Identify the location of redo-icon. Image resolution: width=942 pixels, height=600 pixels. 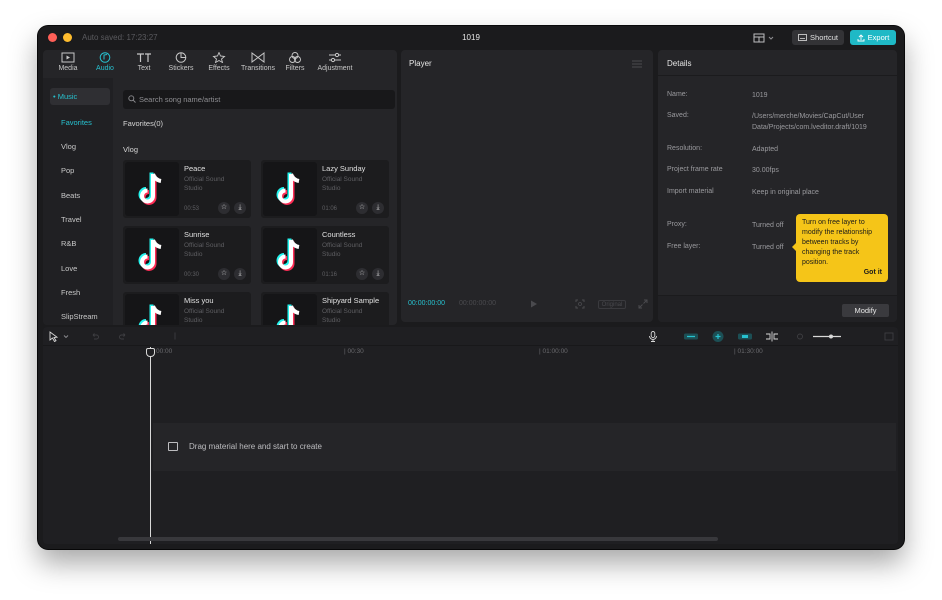
(123, 336).